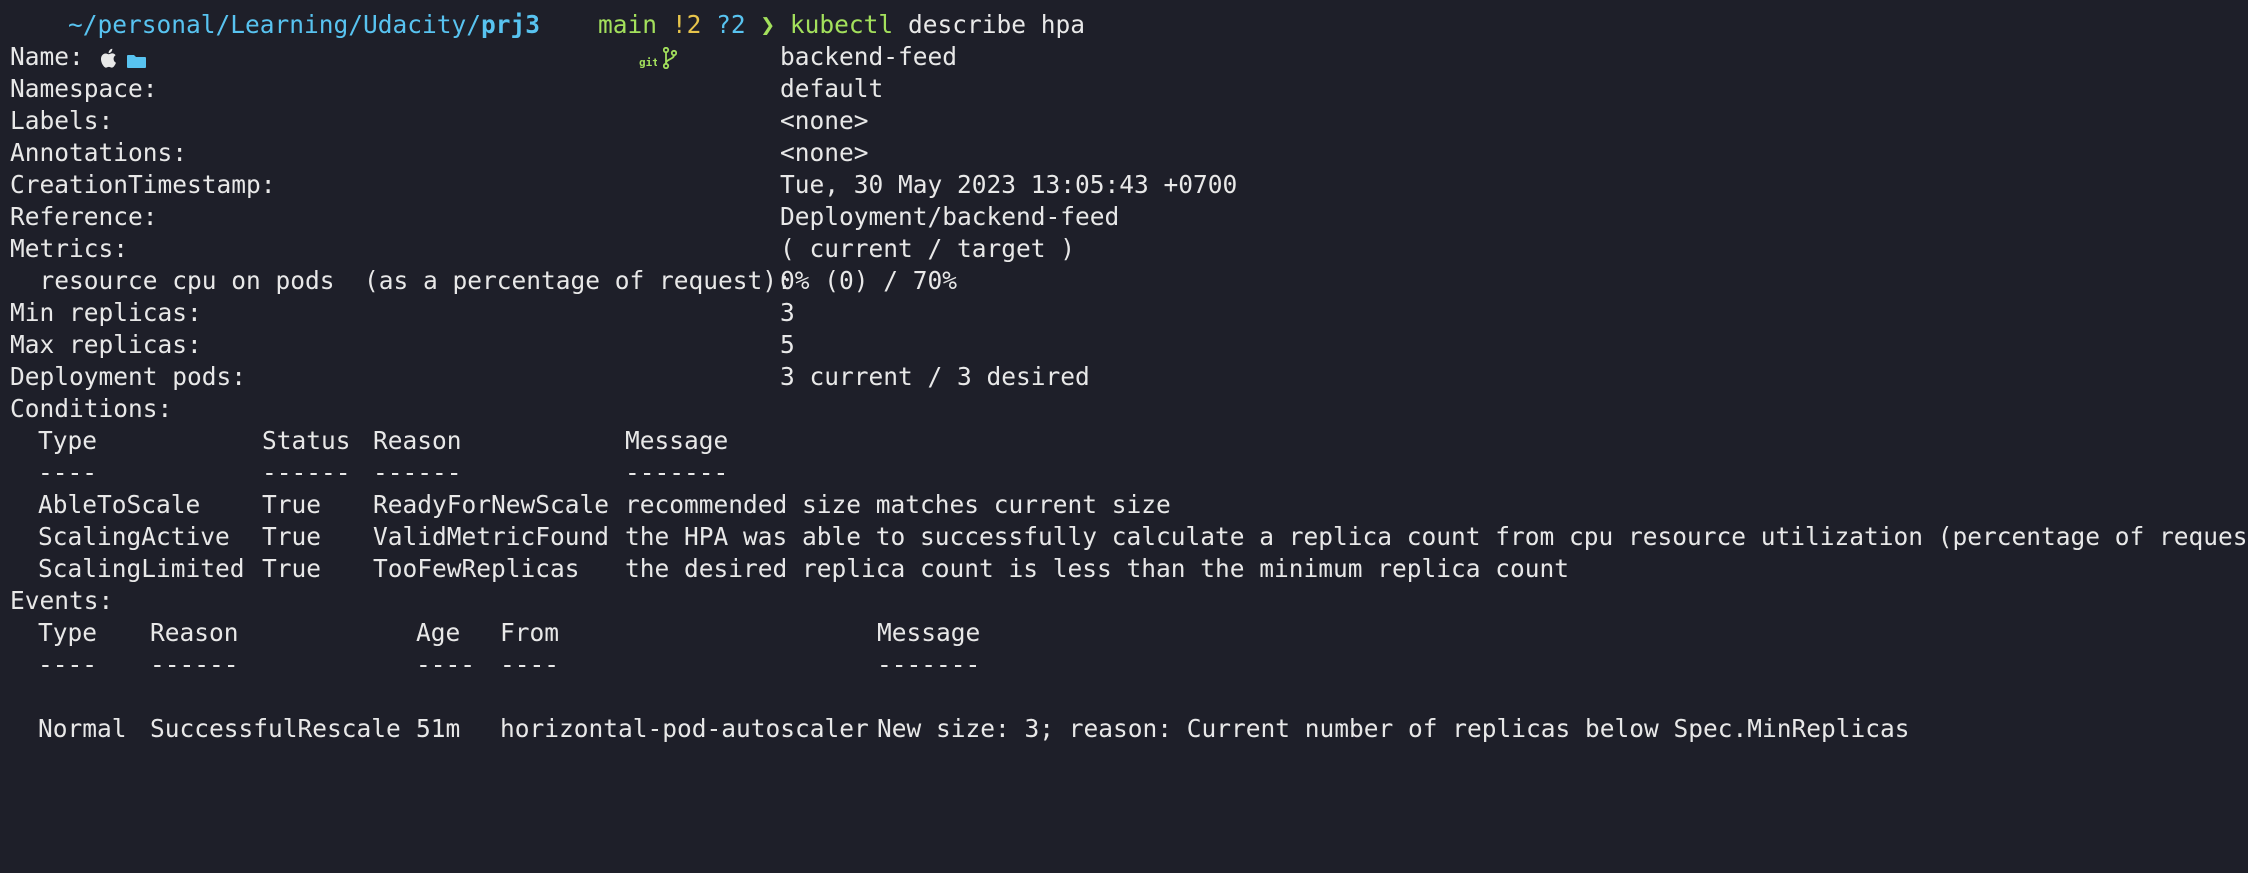  Describe the element at coordinates (194, 632) in the screenshot. I see `events-header-reason: Reason` at that location.